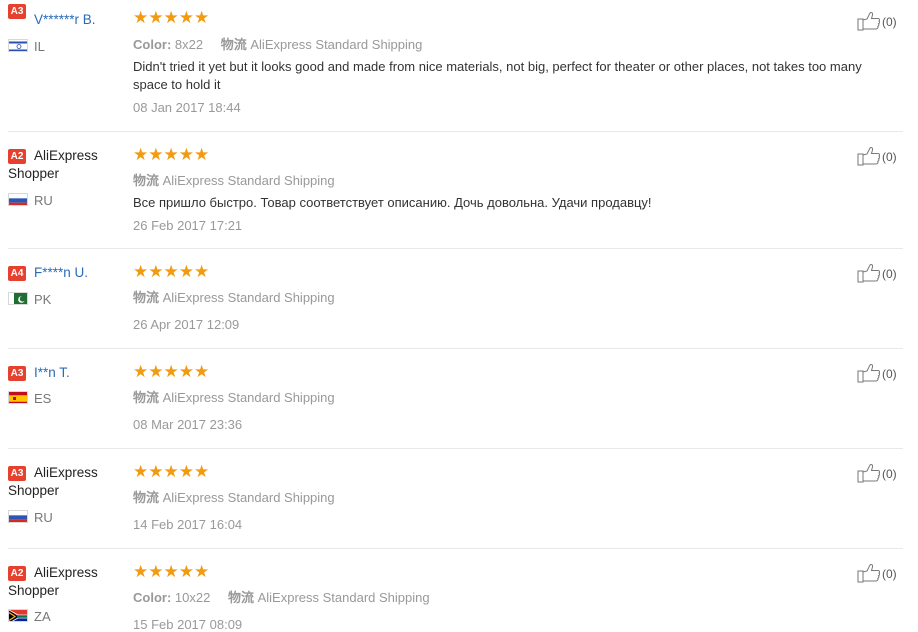 This screenshot has width=918, height=632. I want to click on reviewer-country: ES, so click(43, 398).